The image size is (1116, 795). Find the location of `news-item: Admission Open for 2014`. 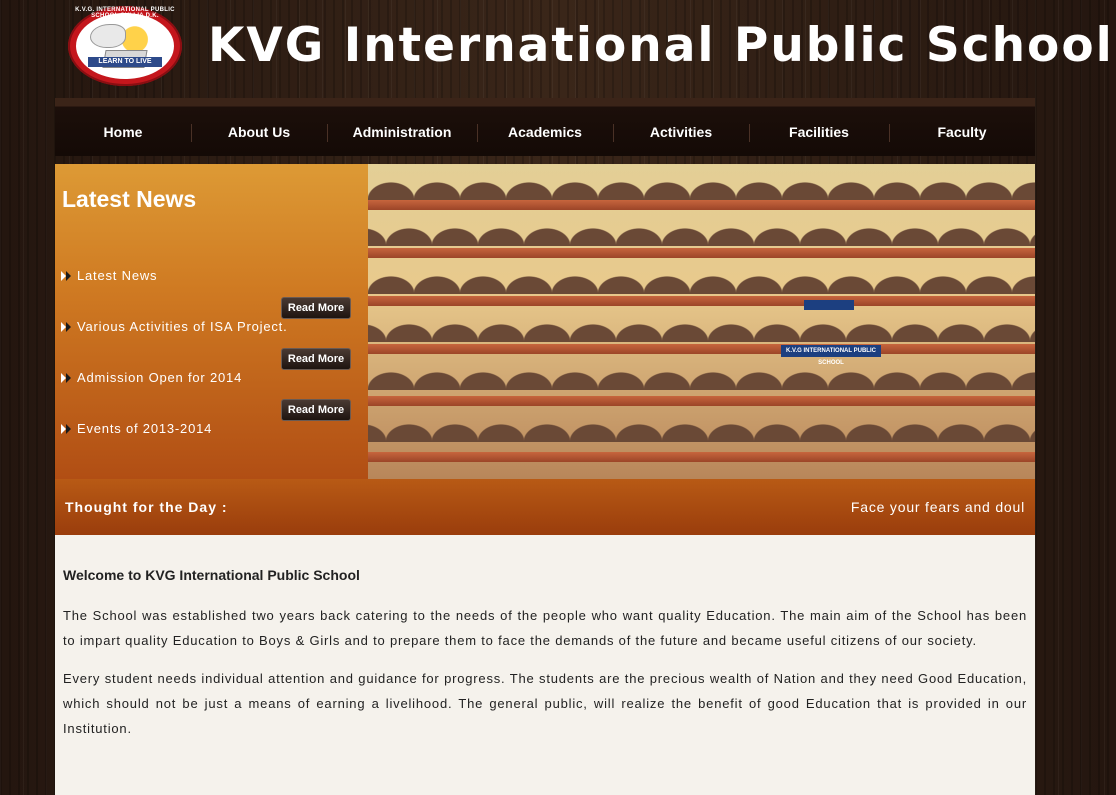

news-item: Admission Open for 2014 is located at coordinates (151, 377).